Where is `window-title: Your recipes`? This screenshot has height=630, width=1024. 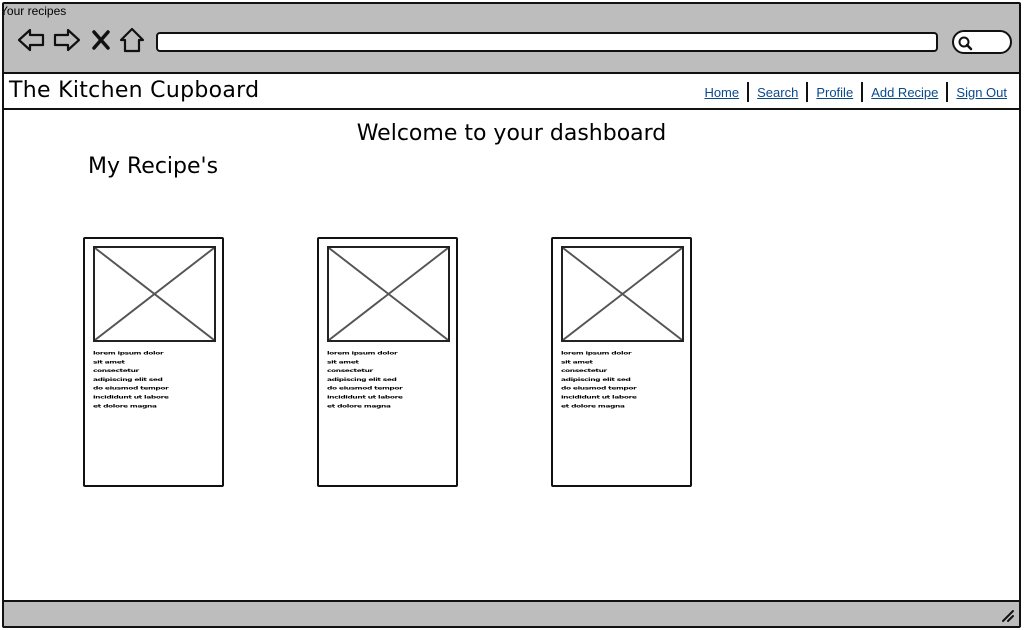
window-title: Your recipes is located at coordinates (34, 11).